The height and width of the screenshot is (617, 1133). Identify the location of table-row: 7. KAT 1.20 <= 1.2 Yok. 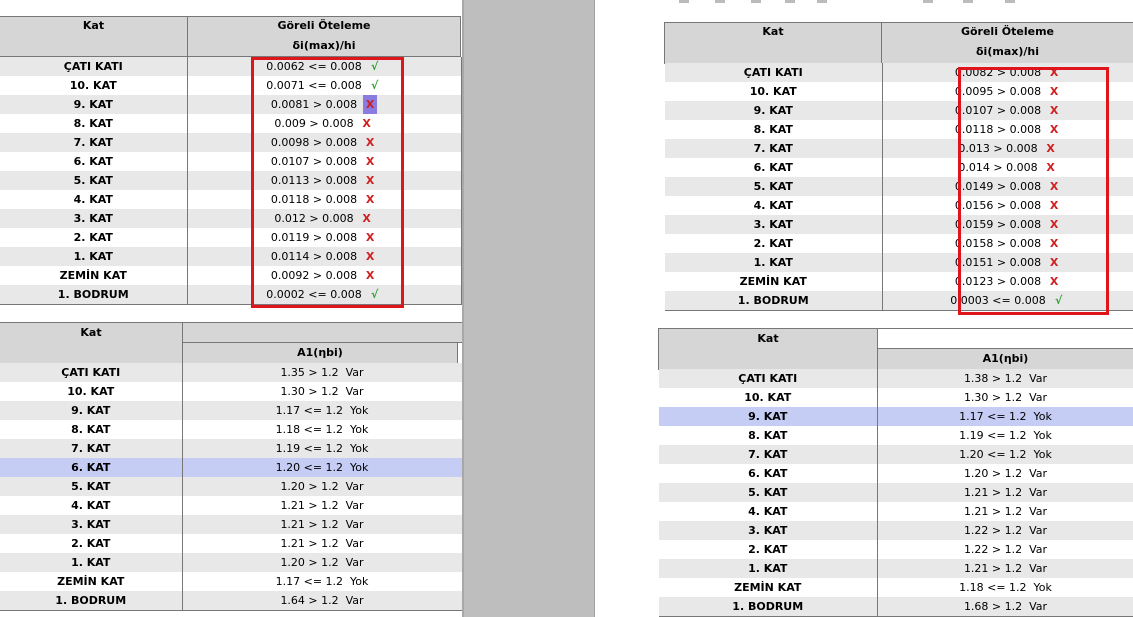
(896, 454).